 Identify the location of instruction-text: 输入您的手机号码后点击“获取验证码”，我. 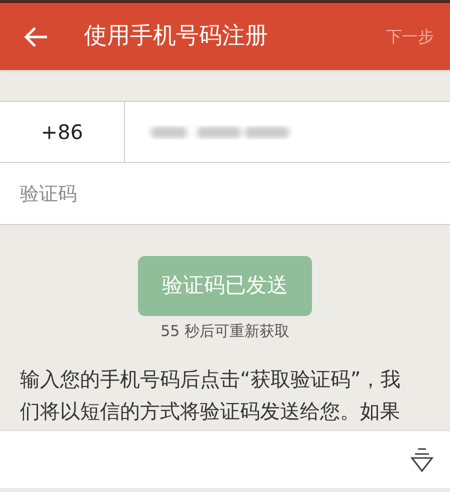
(211, 379).